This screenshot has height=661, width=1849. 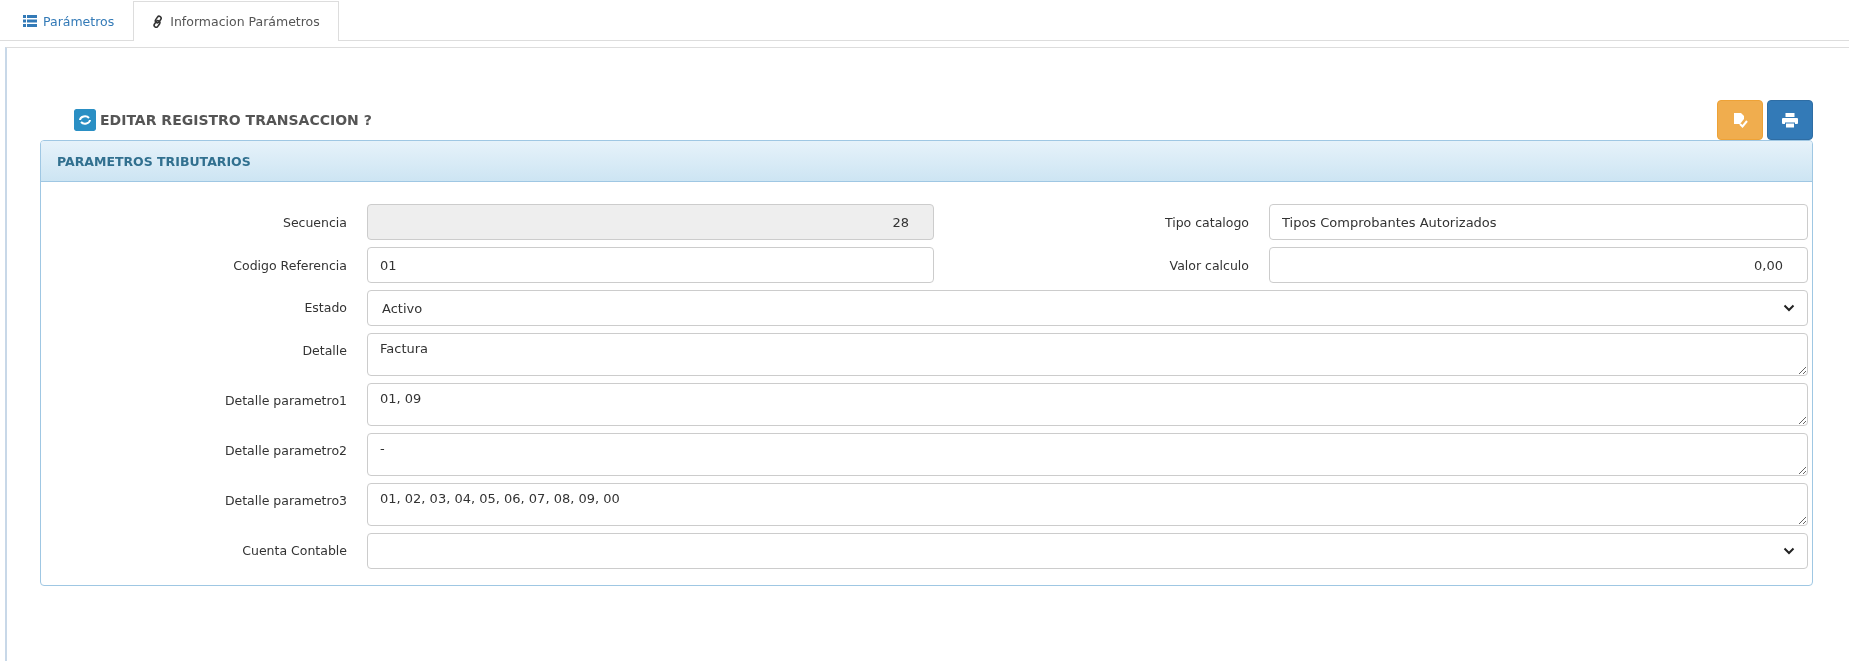 What do you see at coordinates (314, 222) in the screenshot?
I see `field-label: Secuencia` at bounding box center [314, 222].